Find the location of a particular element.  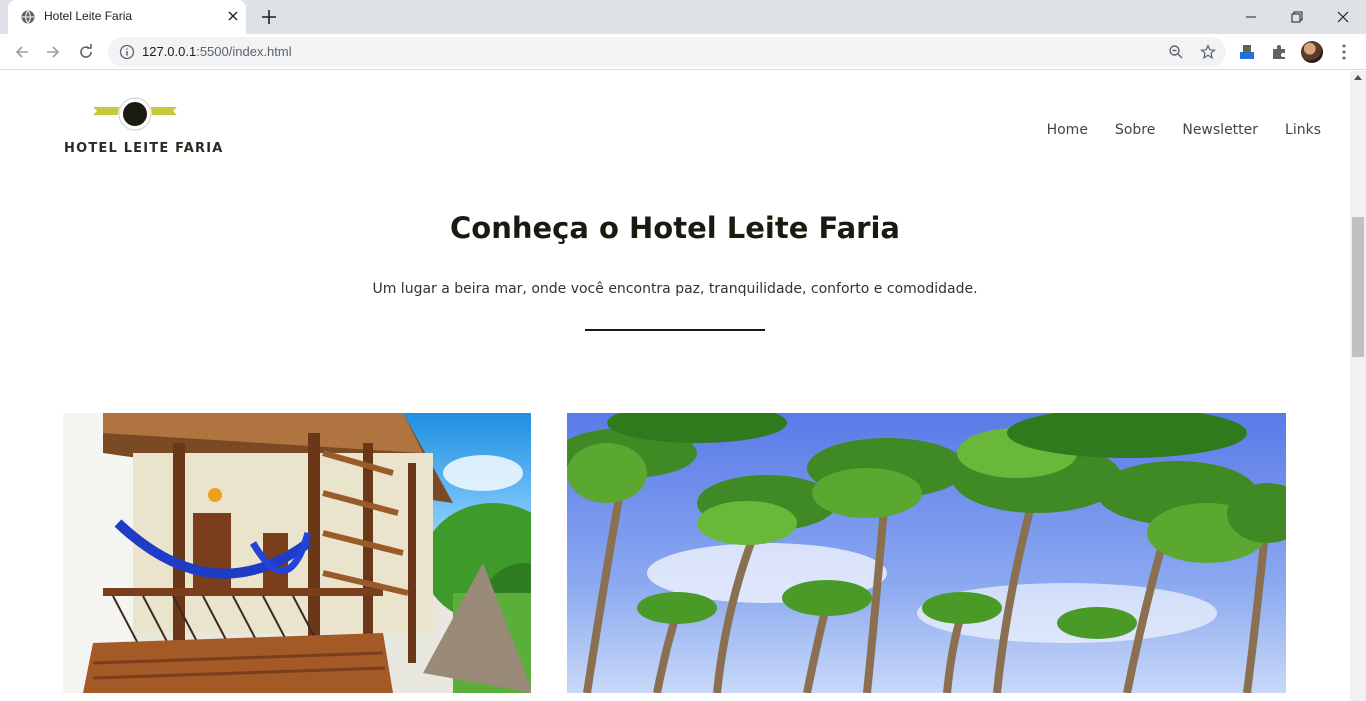

globe-icon is located at coordinates (28, 17).